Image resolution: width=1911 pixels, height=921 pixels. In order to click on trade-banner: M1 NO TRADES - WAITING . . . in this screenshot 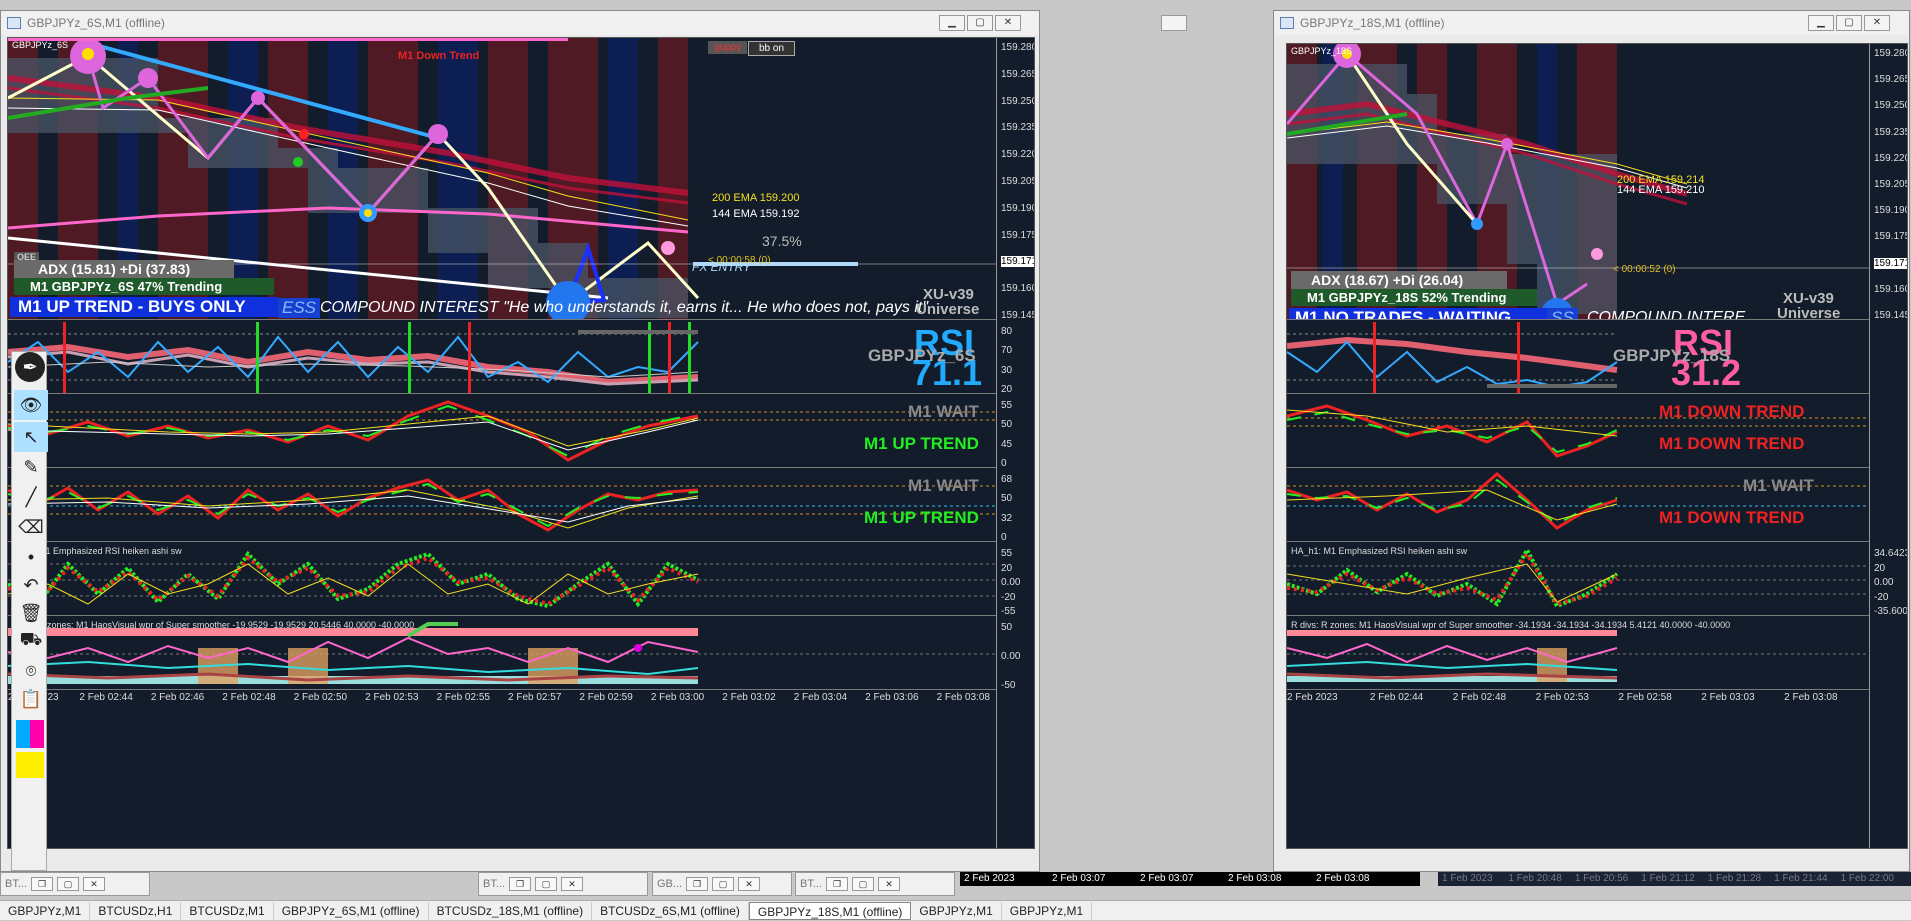, I will do `click(1418, 313)`.